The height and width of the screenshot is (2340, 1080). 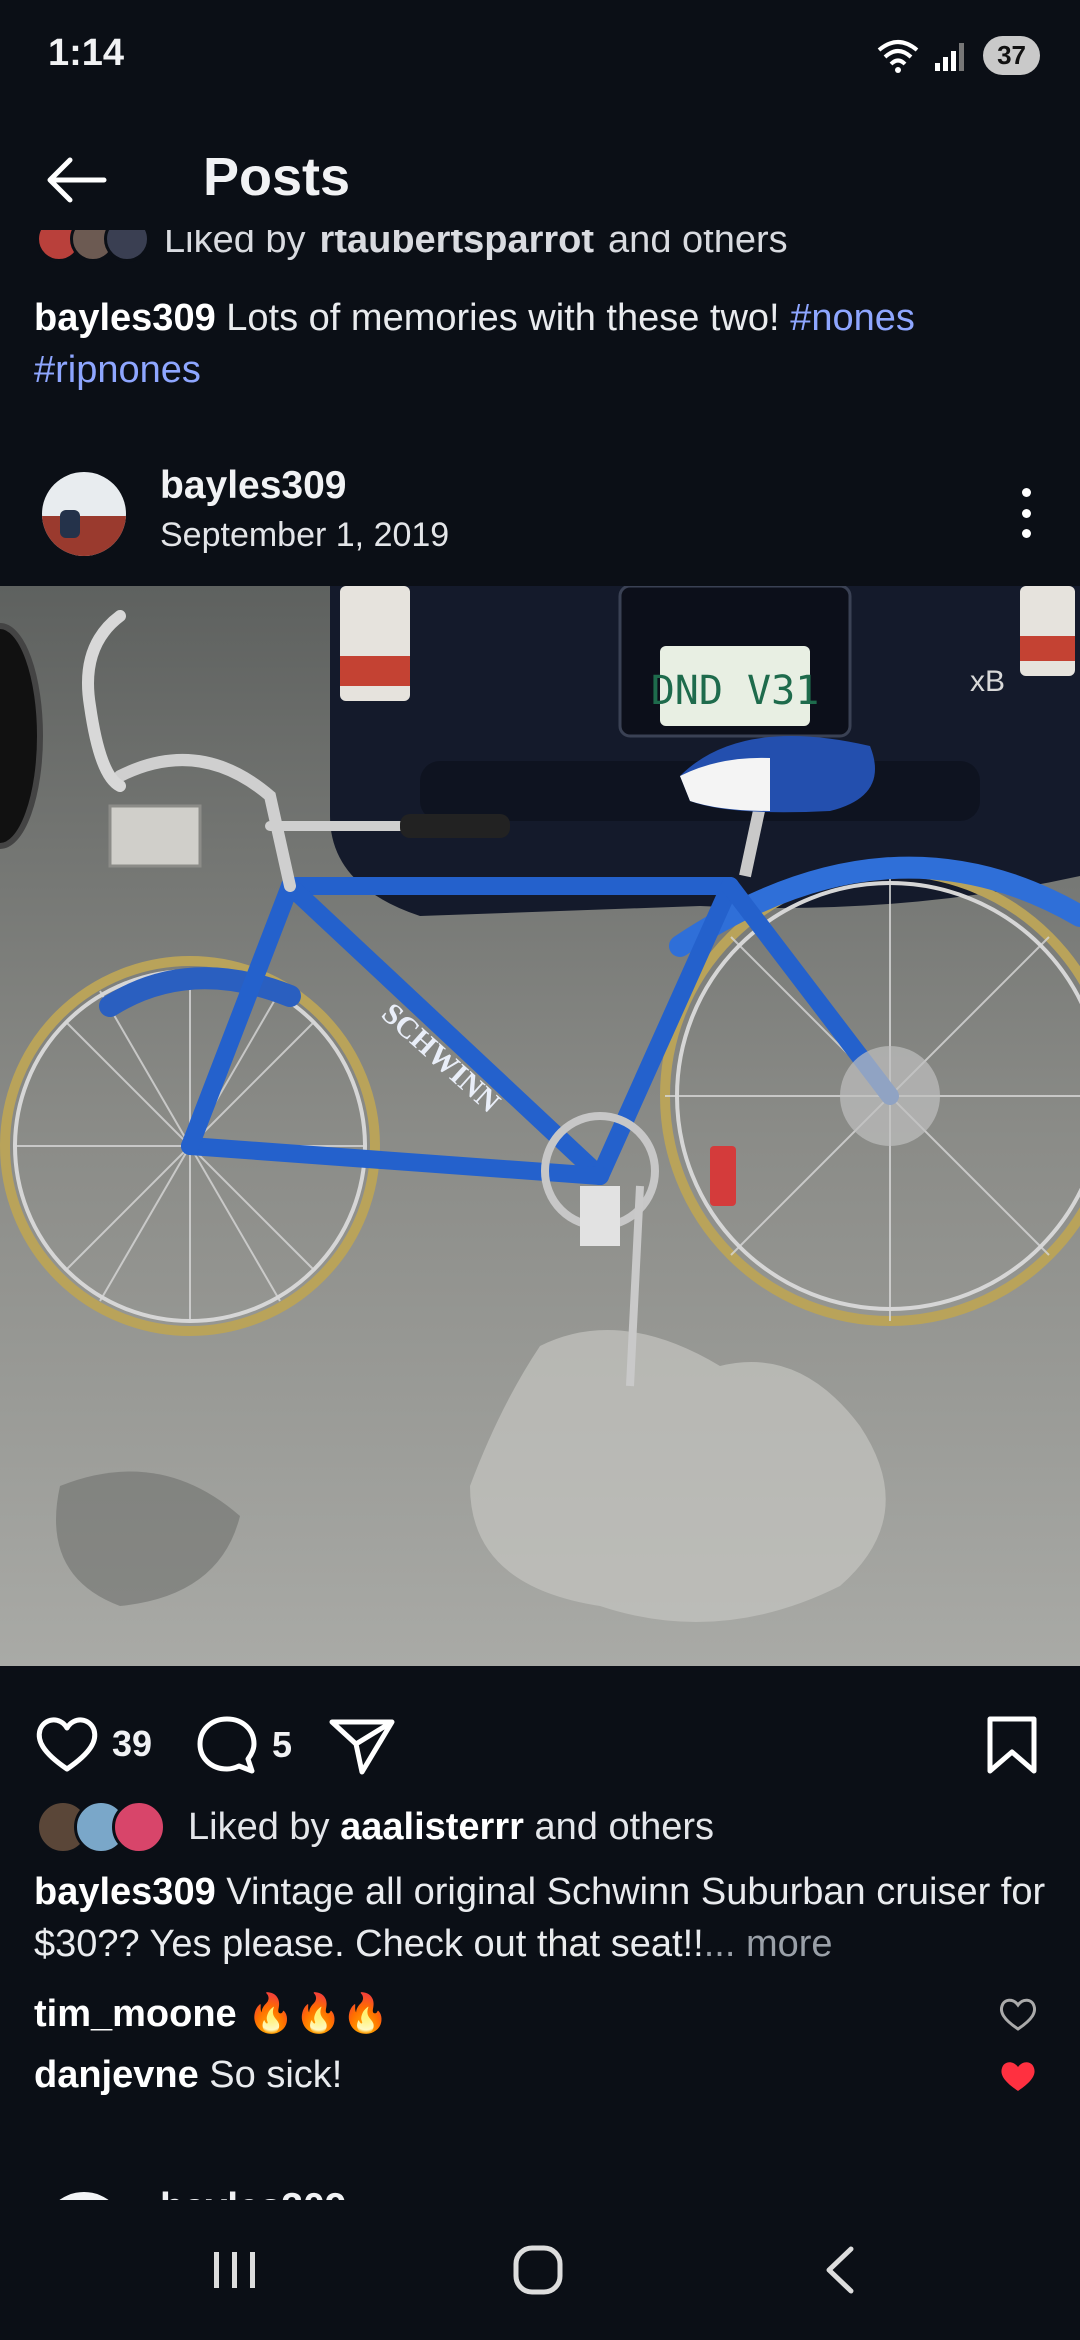 What do you see at coordinates (540, 512) in the screenshot?
I see `post-header: bayles309 September 1, 2019` at bounding box center [540, 512].